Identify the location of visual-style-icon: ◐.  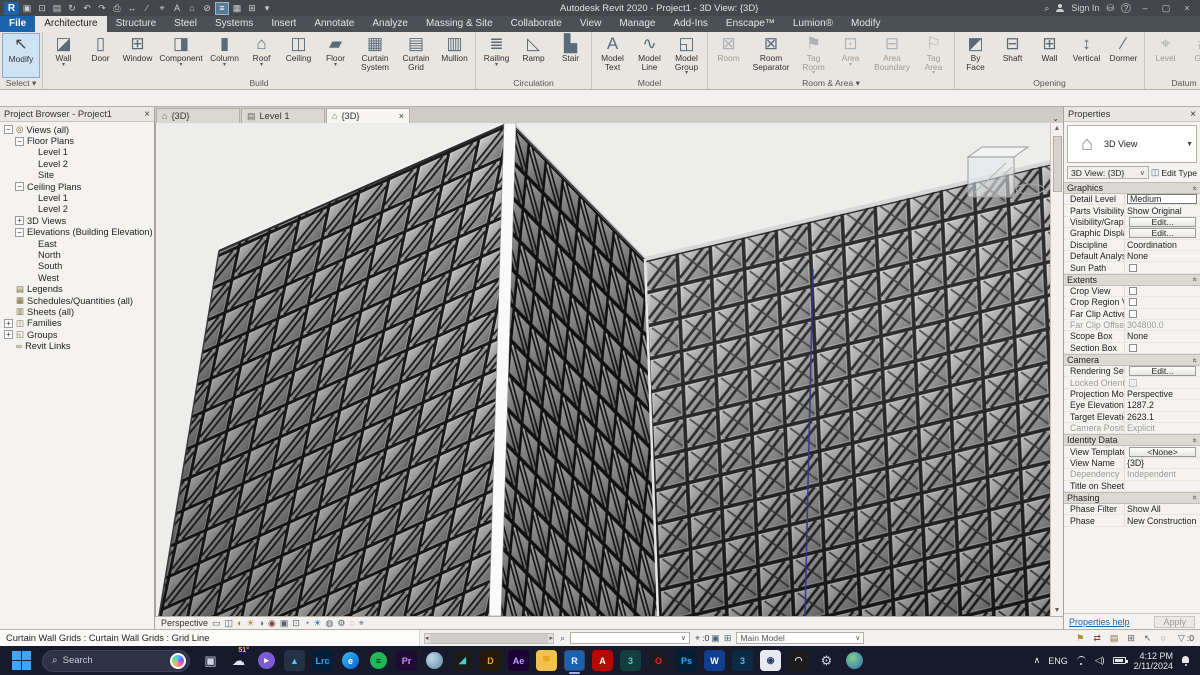
(239, 623).